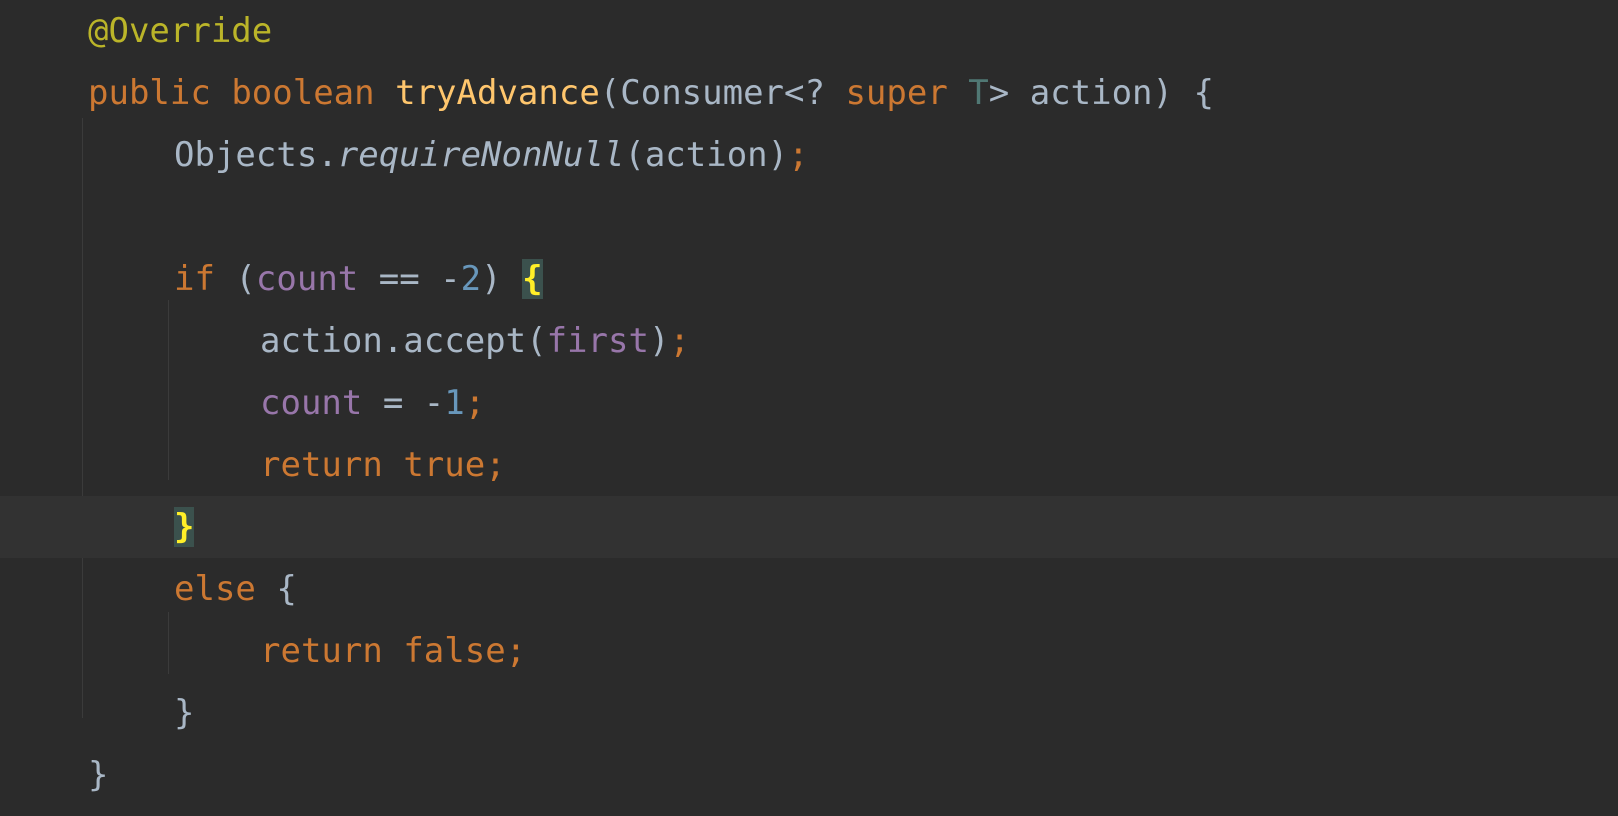 The image size is (1618, 816). I want to click on code-line-8: return true;, so click(809, 465).